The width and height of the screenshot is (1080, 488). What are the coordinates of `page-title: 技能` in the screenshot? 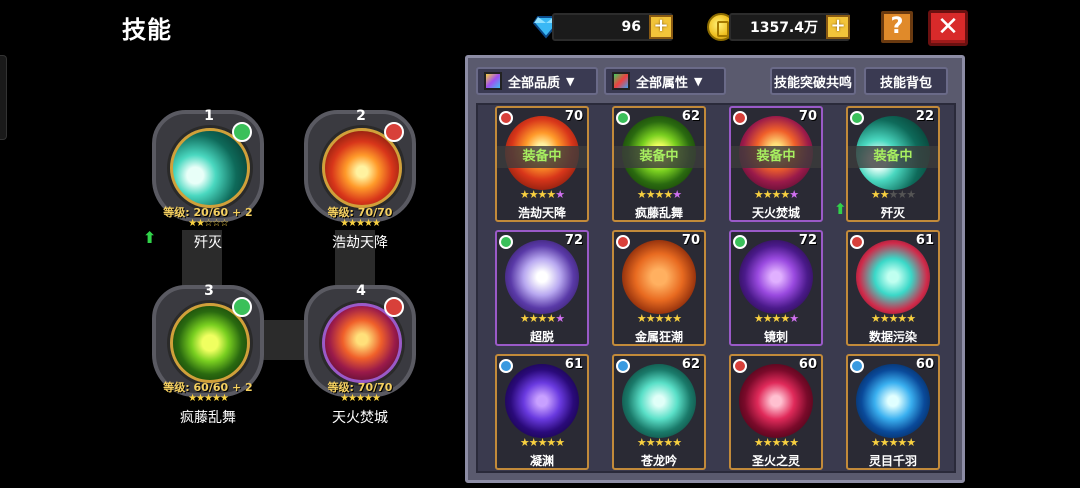 It's located at (147, 30).